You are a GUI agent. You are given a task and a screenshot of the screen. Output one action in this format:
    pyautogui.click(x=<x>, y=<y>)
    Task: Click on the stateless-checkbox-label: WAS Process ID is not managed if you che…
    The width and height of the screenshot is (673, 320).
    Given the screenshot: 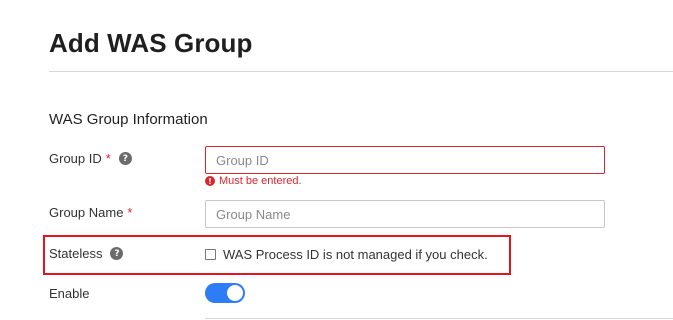 What is the action you would take?
    pyautogui.click(x=355, y=254)
    